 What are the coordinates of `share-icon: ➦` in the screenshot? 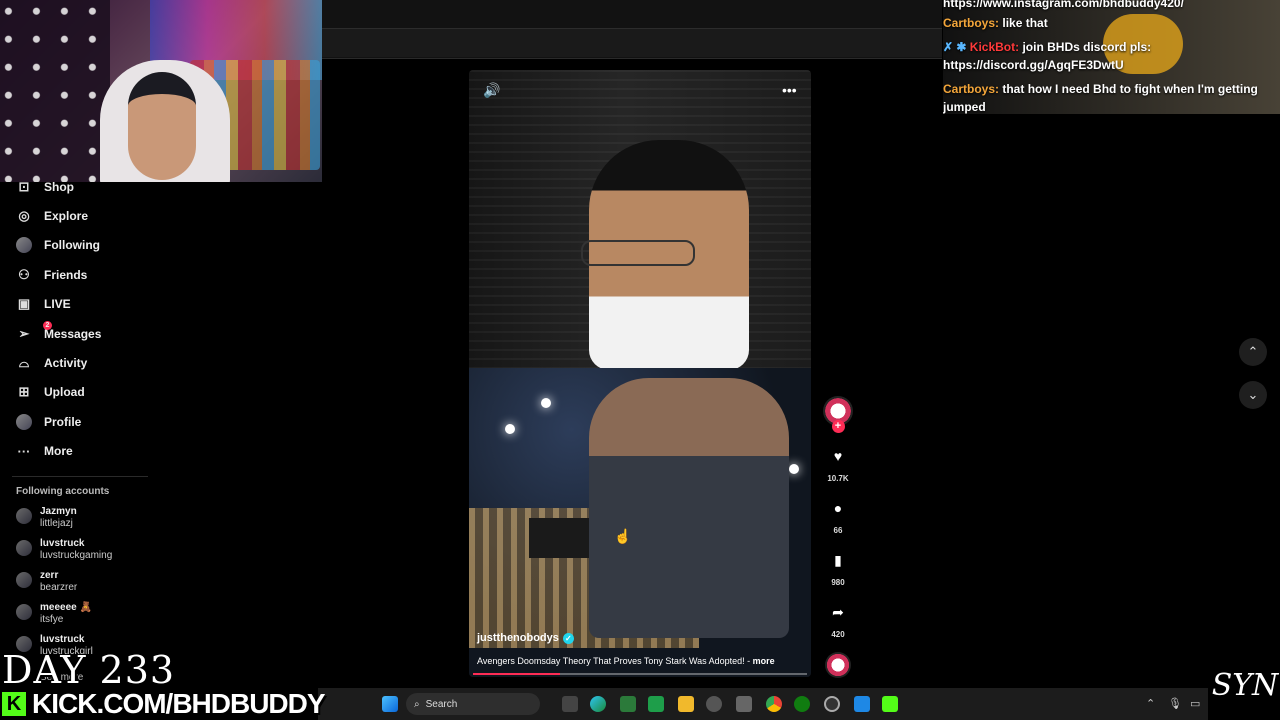 It's located at (838, 611).